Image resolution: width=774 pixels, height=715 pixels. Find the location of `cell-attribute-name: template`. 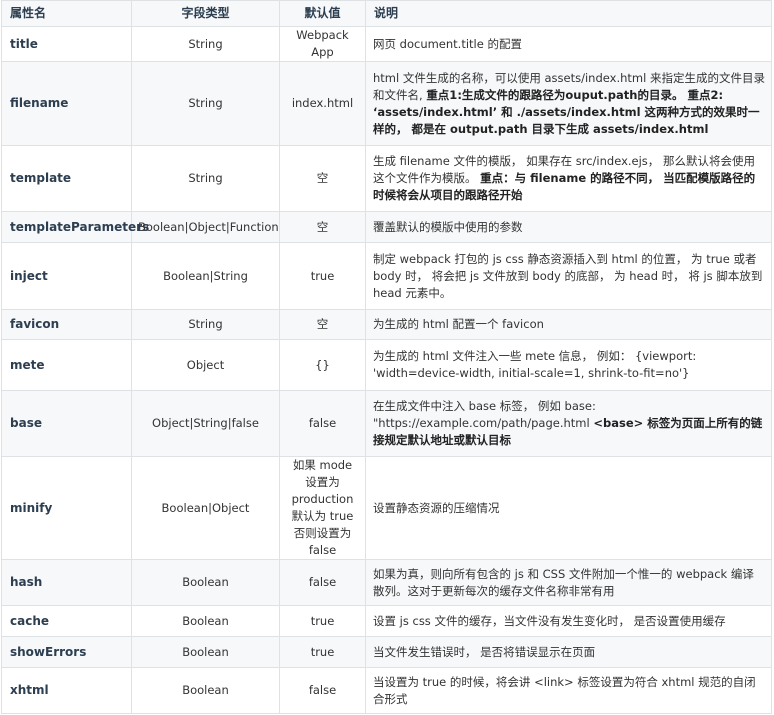

cell-attribute-name: template is located at coordinates (66, 178).